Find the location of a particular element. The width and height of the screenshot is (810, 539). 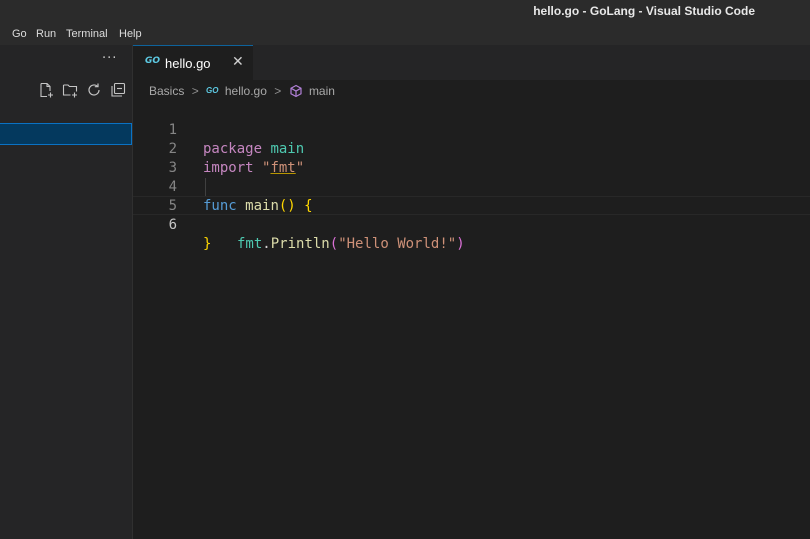

more-actions-icon: ··· is located at coordinates (109, 58).